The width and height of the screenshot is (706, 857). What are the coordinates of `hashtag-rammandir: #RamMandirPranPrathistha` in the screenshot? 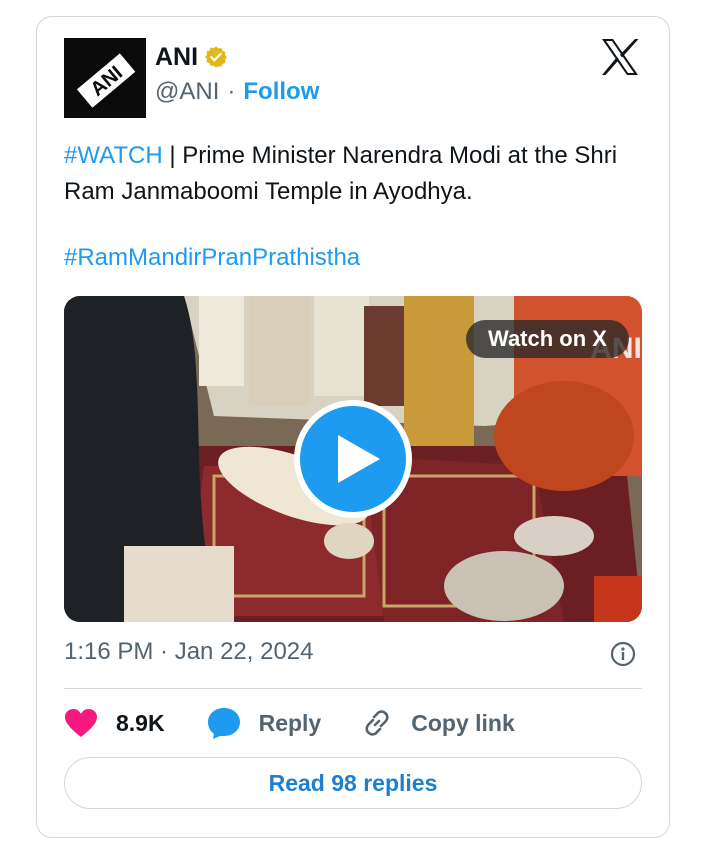 It's located at (212, 258).